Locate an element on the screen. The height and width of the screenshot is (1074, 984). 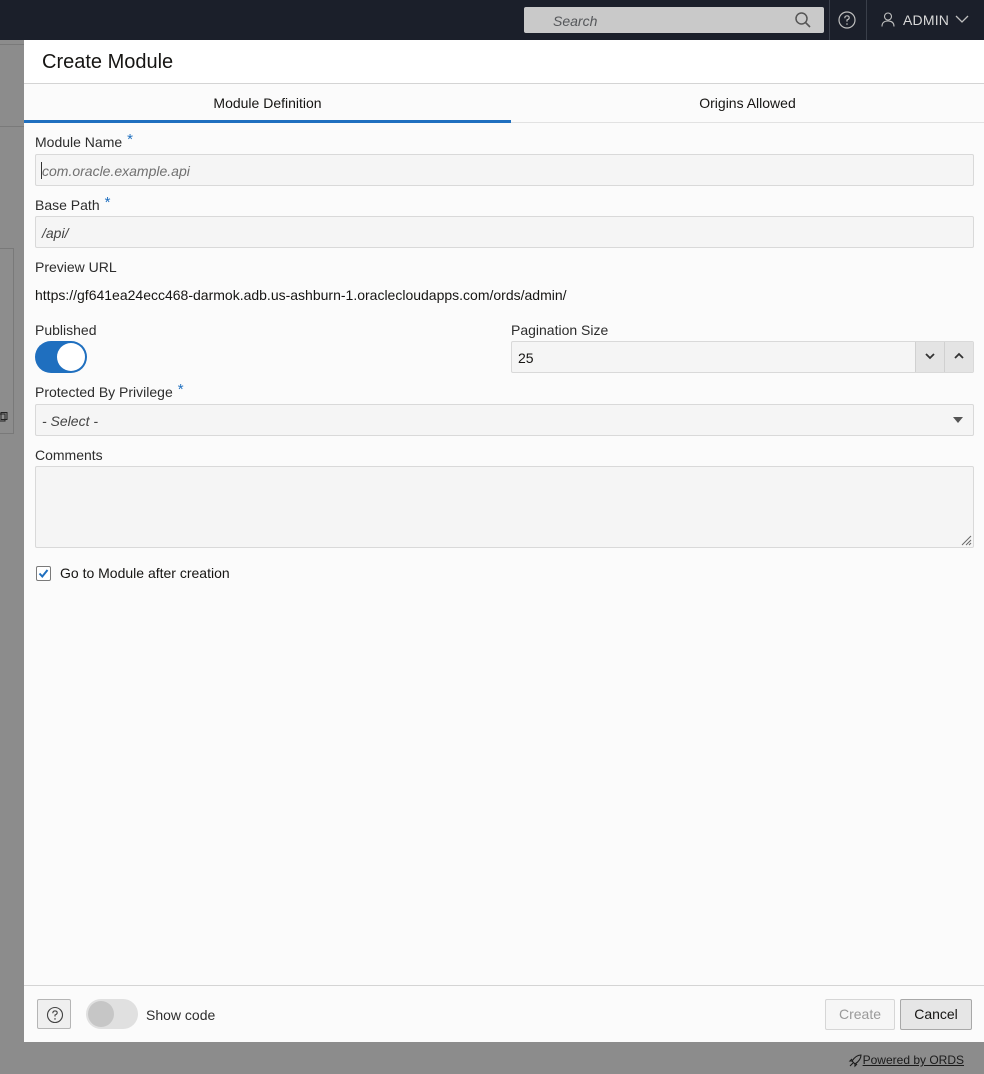
show-code-toggle is located at coordinates (112, 1014).